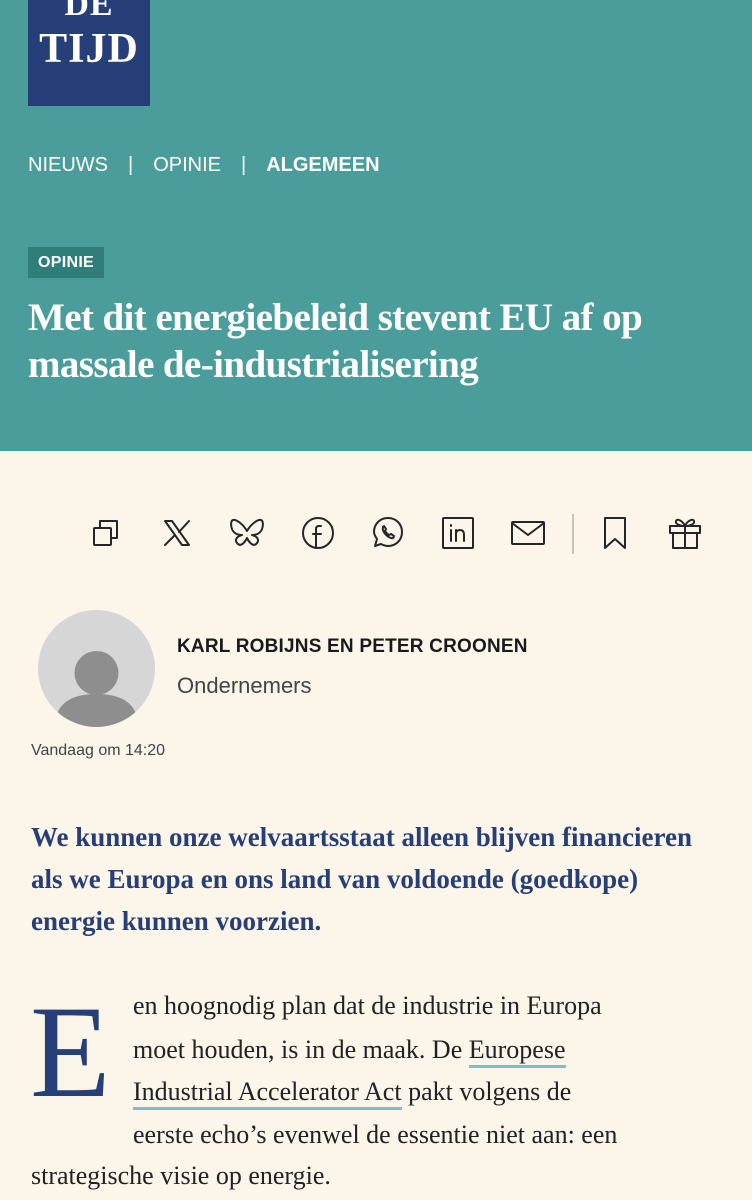  I want to click on body-line: moet houden, is in de maak. De Europese, so click(349, 1051).